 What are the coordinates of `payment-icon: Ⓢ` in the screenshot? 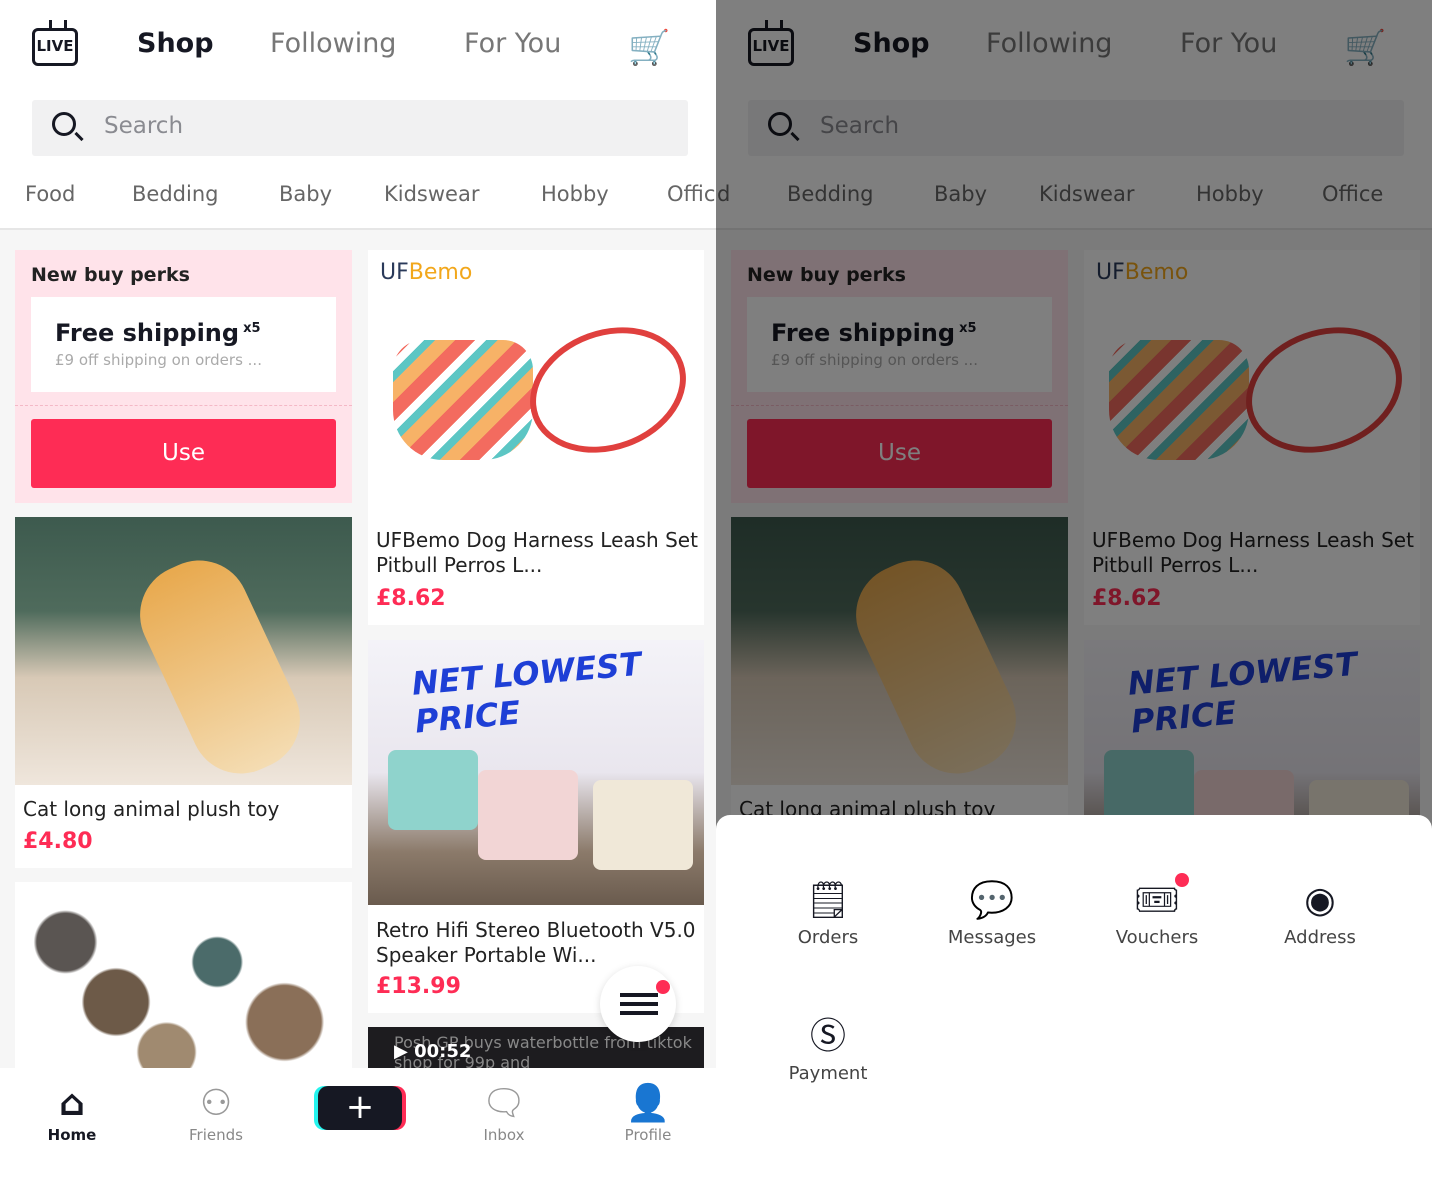 It's located at (827, 1036).